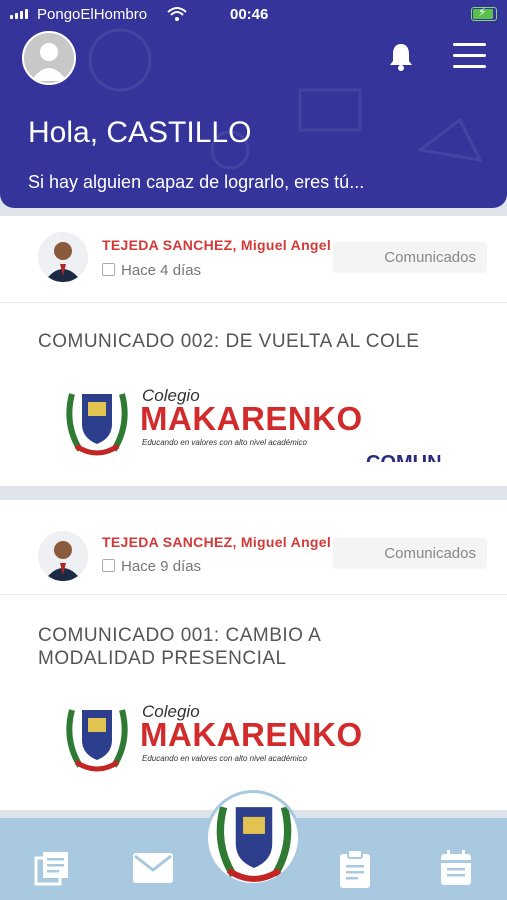 The image size is (507, 900). What do you see at coordinates (151, 566) in the screenshot?
I see `post-date: Hace 9 días` at bounding box center [151, 566].